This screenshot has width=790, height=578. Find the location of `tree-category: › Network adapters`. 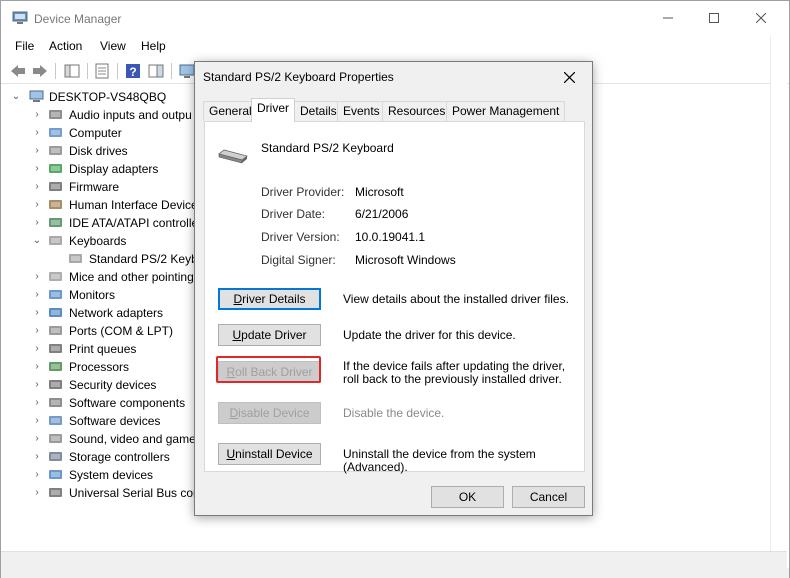

tree-category: › Network adapters is located at coordinates (99, 313).